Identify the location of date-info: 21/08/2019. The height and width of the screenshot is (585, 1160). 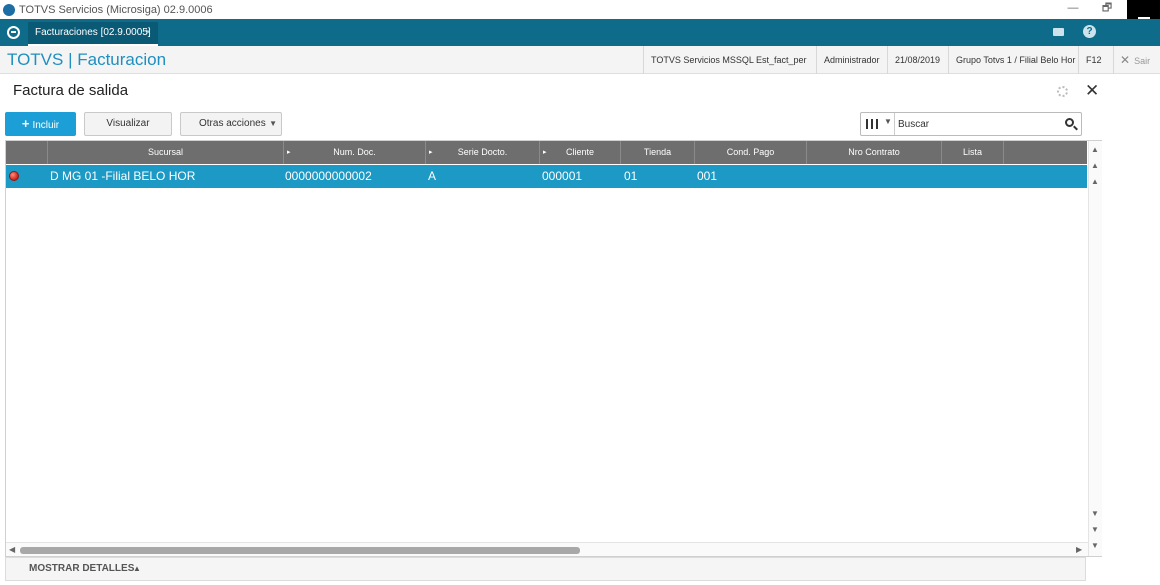
(917, 60).